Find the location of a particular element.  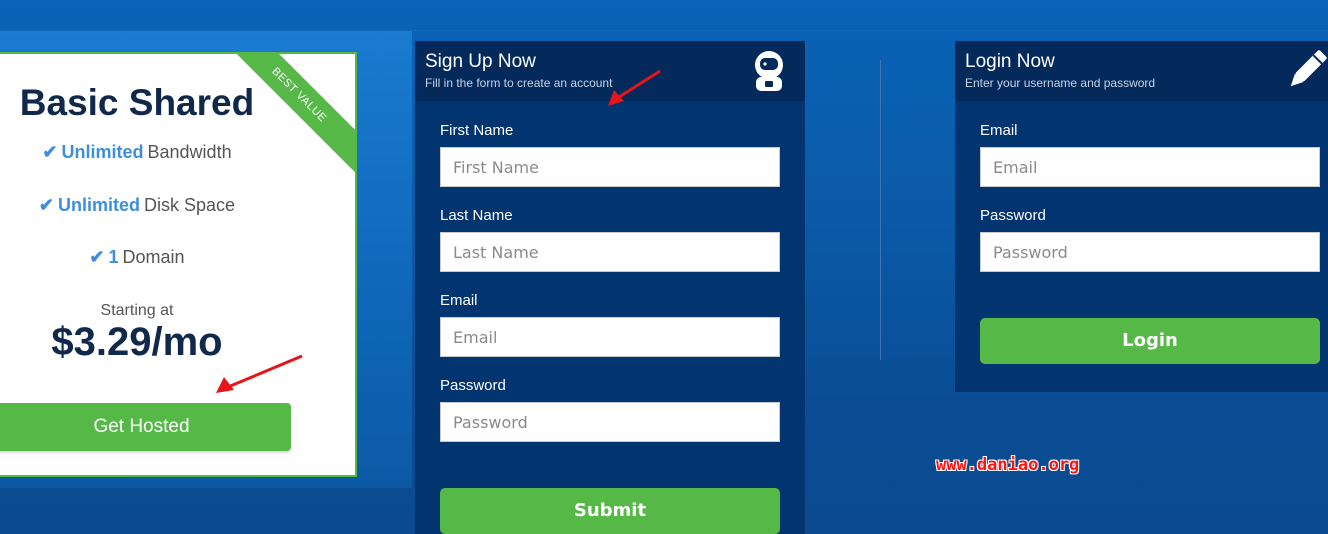

feature-disk-space: ✔ Unlimited Disk Space is located at coordinates (141, 205).